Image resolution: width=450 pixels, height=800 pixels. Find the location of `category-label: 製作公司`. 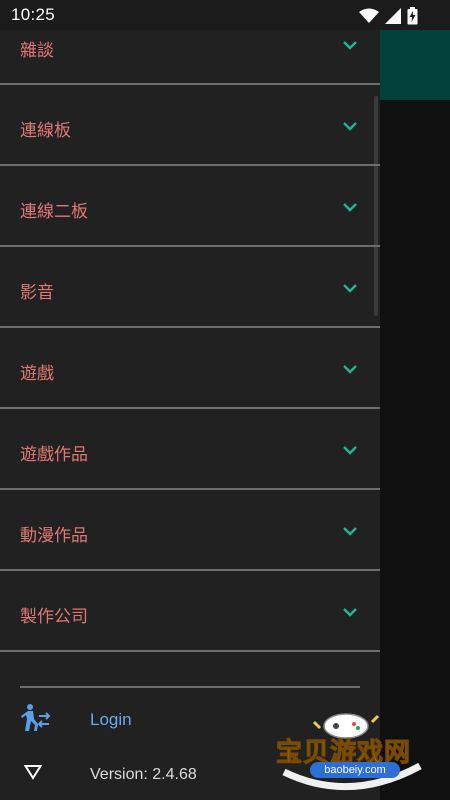

category-label: 製作公司 is located at coordinates (54, 617).